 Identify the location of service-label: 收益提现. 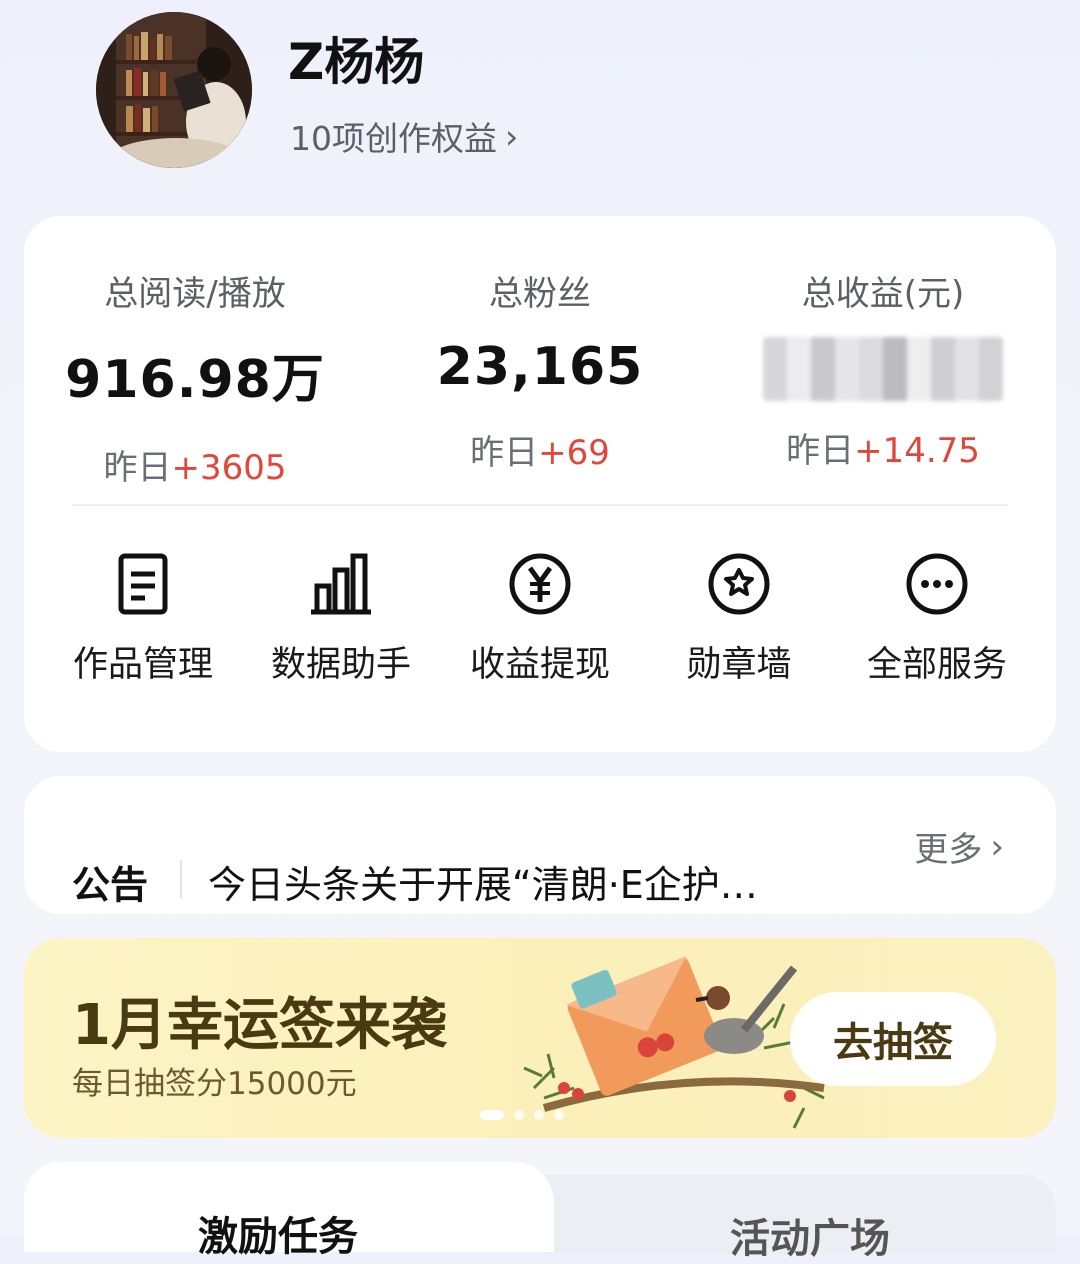
(539, 665).